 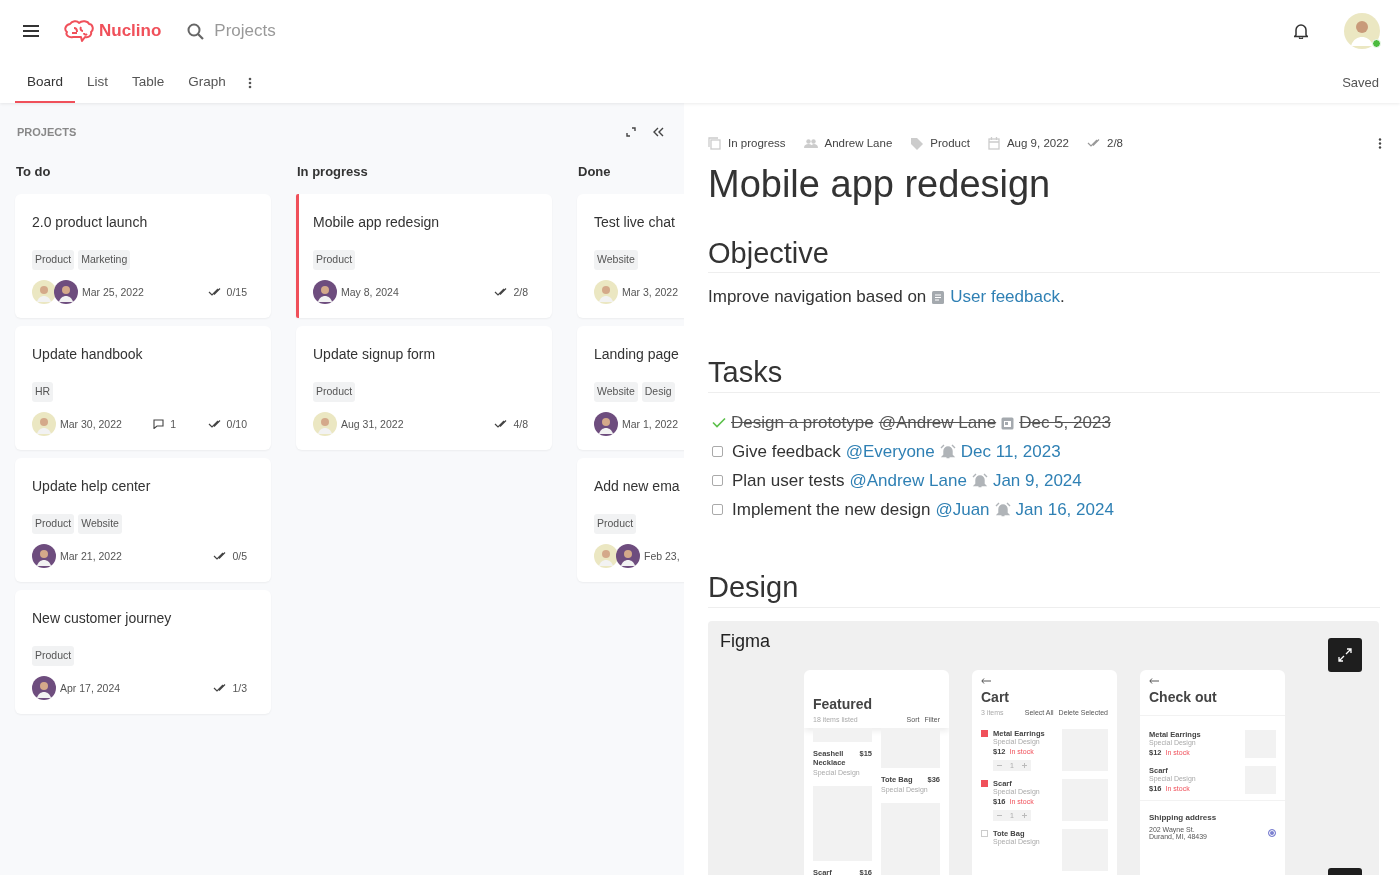 I want to click on board-title: PROJECTS, so click(x=47, y=132).